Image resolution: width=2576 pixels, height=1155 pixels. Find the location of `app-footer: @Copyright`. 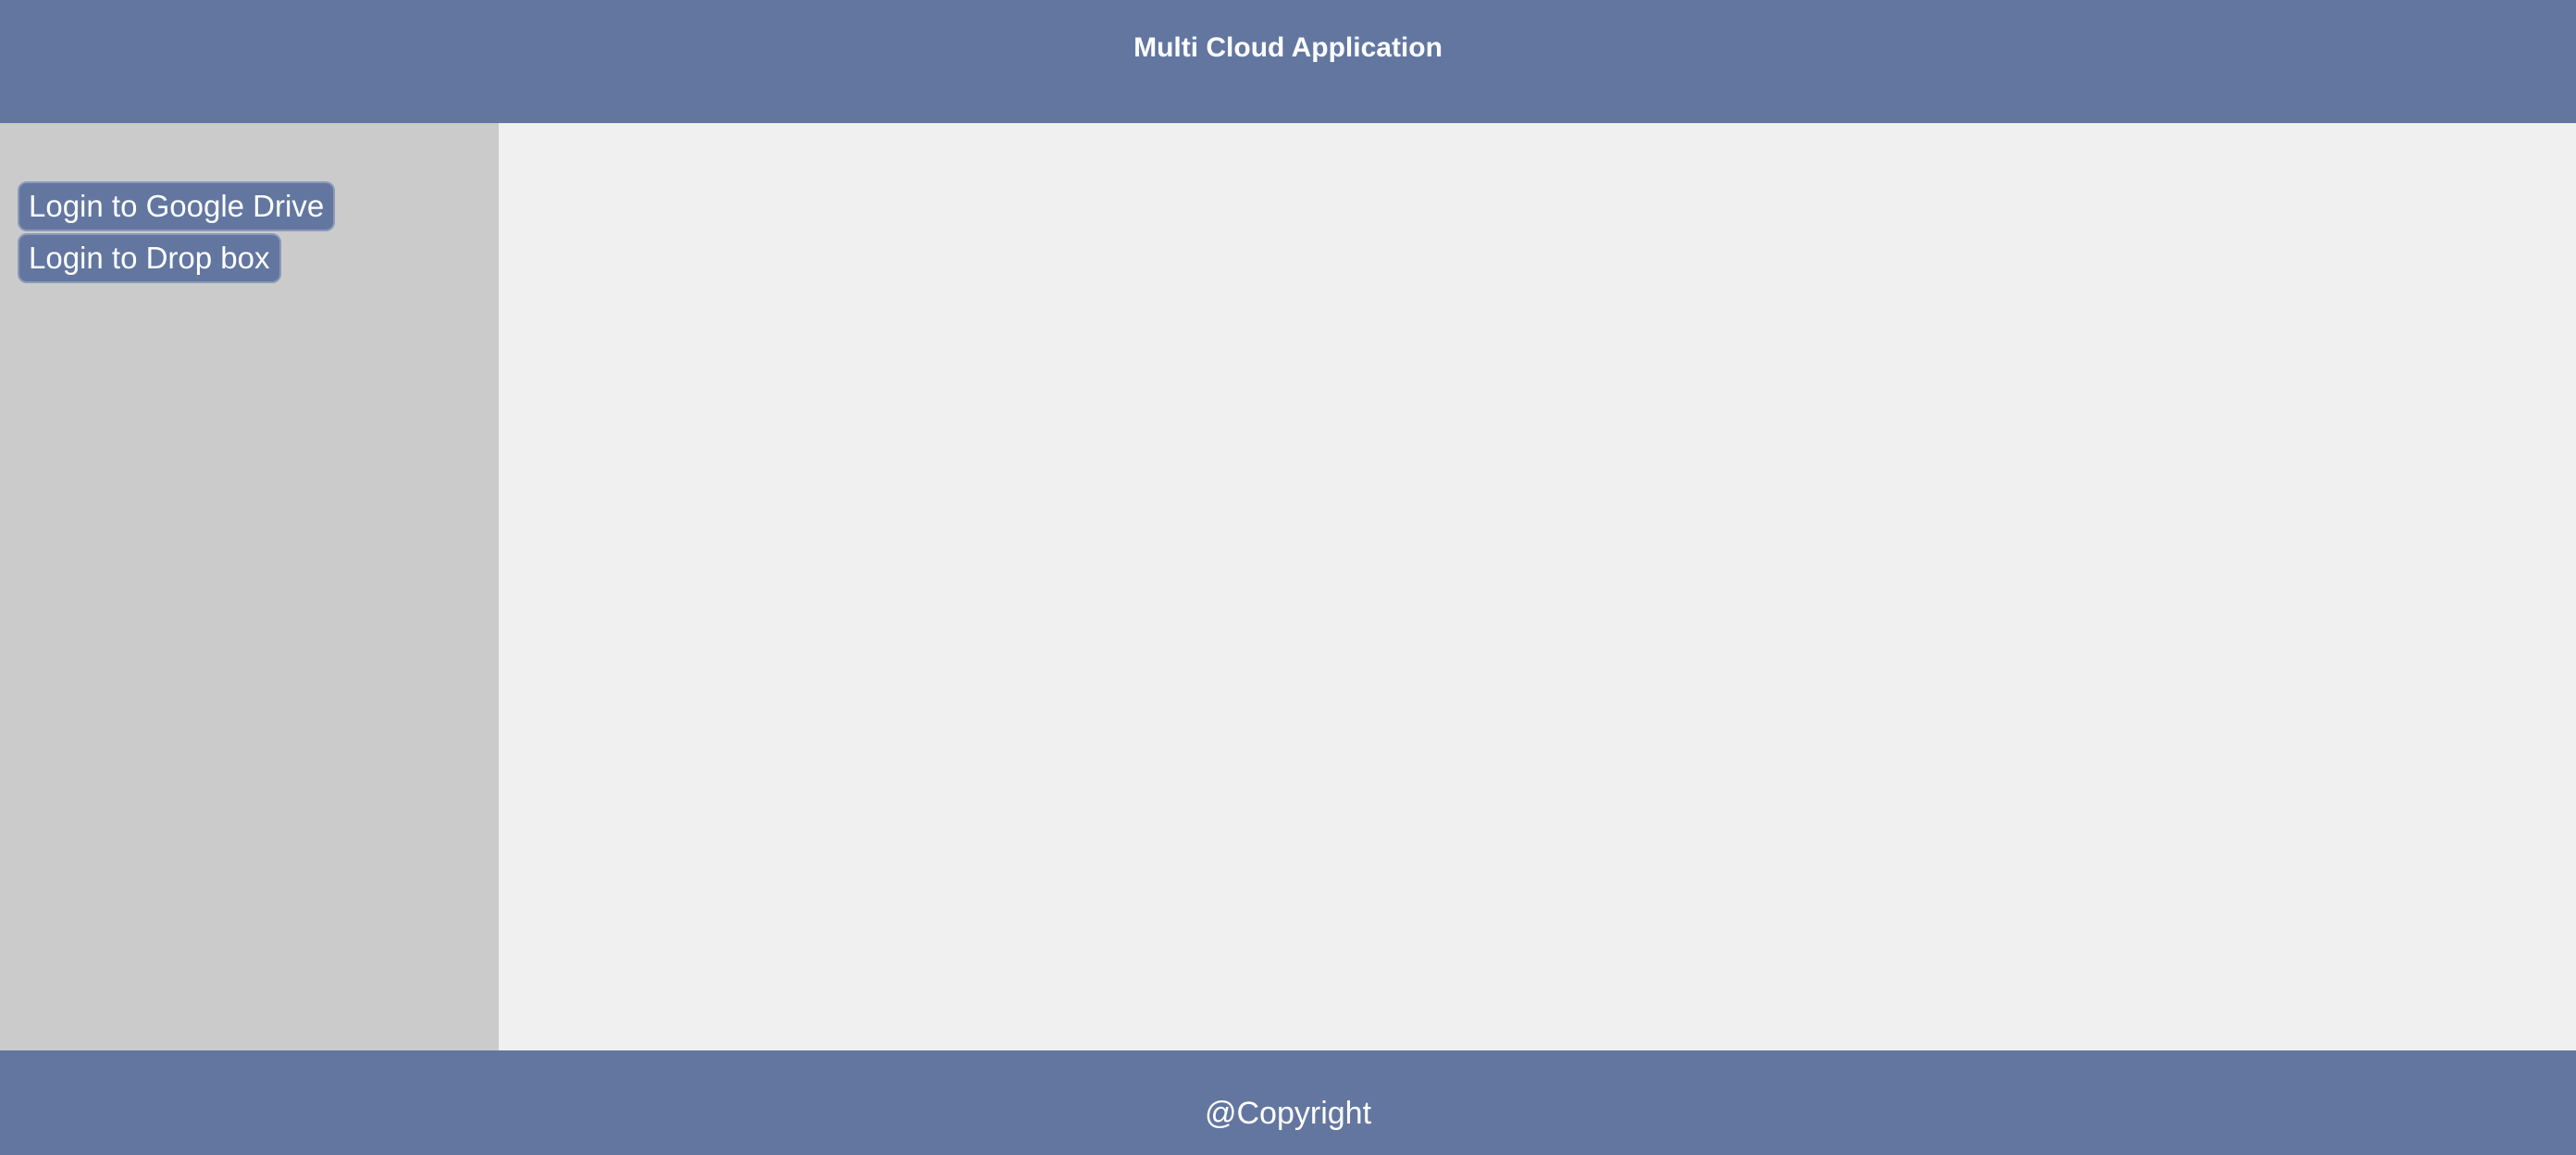

app-footer: @Copyright is located at coordinates (1288, 1102).